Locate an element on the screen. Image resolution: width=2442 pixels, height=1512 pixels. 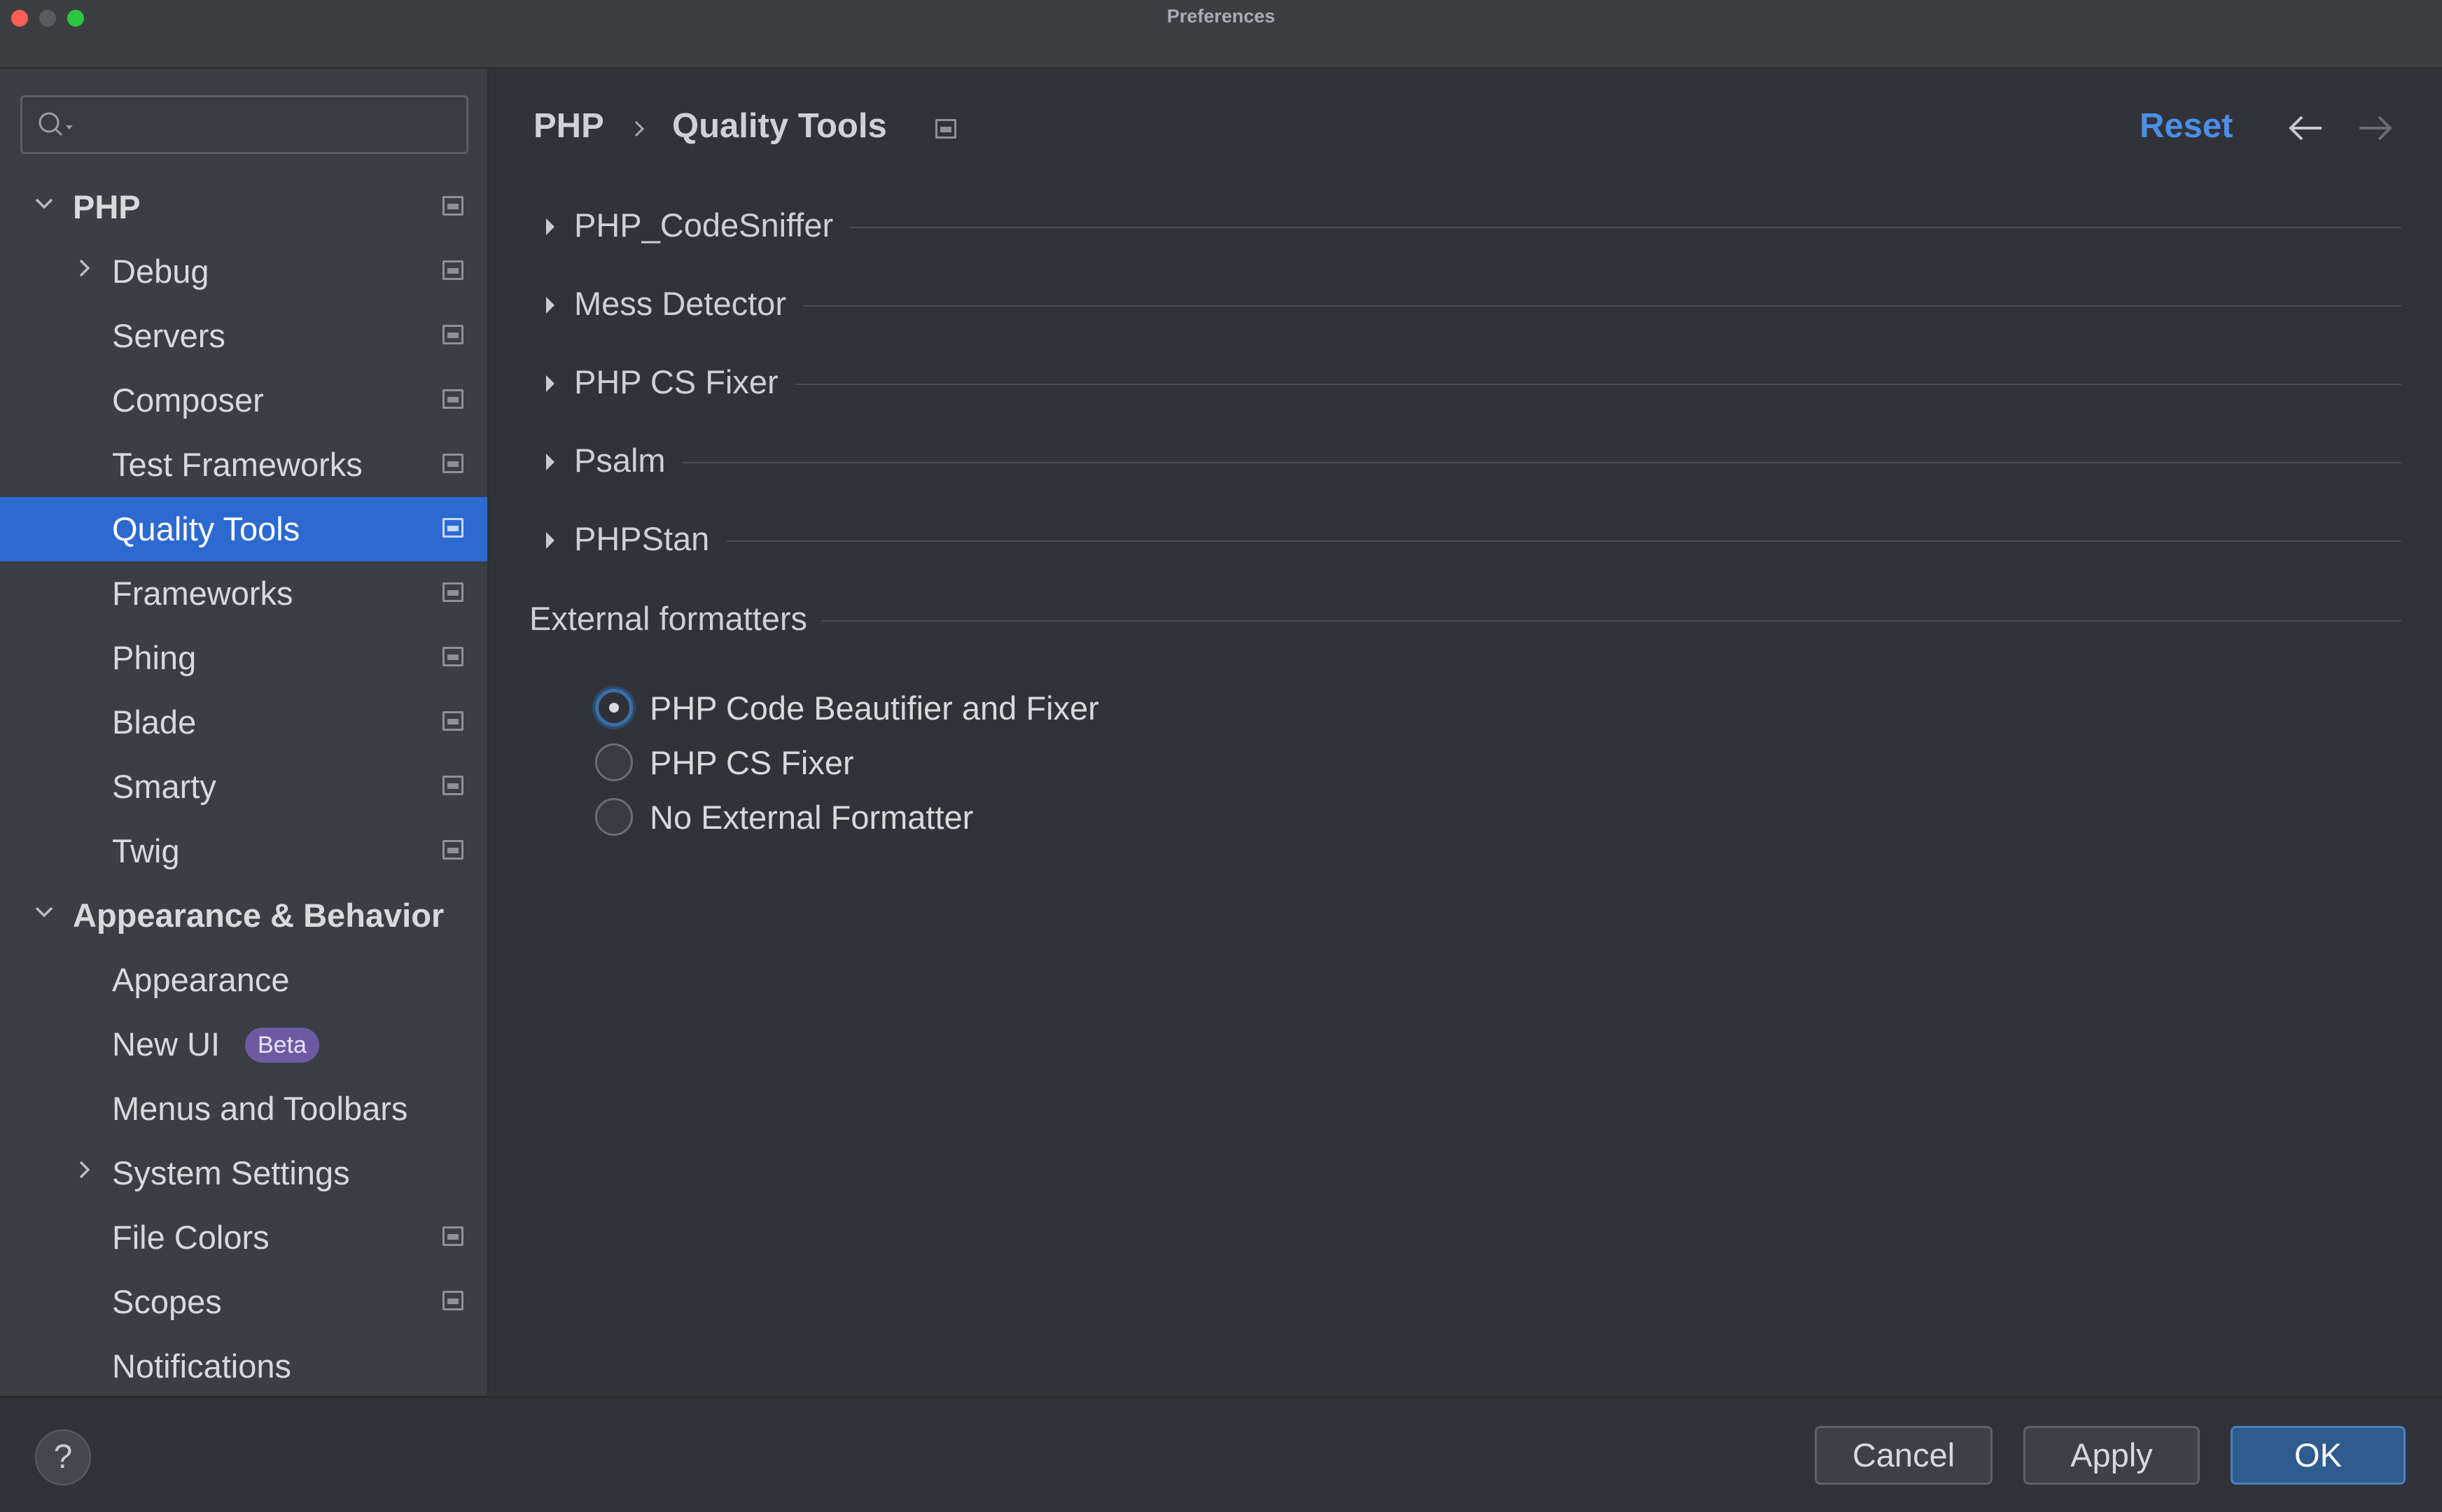
sidebar-item-twig: Twig is located at coordinates (243, 851).